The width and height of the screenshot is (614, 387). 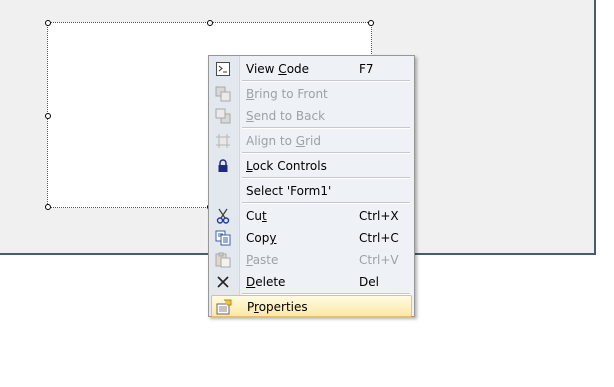 I want to click on menu-item-copy: Copy Ctrl+C, so click(x=311, y=238).